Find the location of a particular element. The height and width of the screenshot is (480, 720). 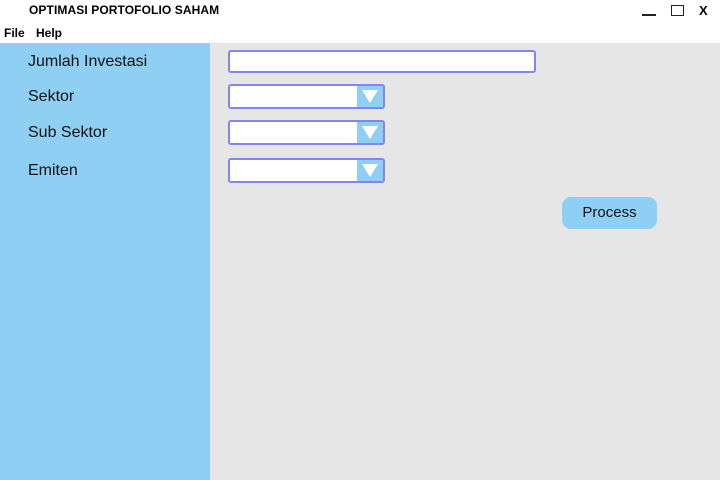

close-button: X is located at coordinates (706, 11).